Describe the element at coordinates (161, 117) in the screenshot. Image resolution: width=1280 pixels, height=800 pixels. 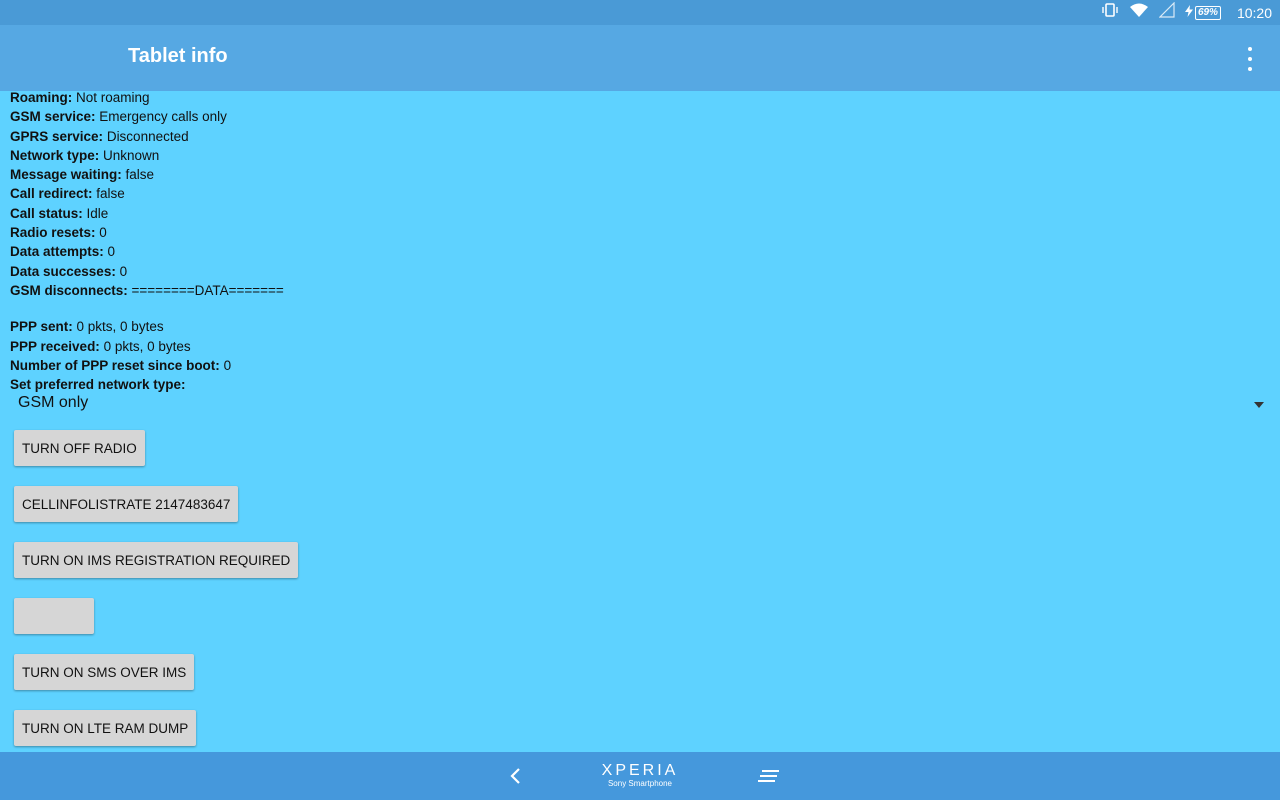
I see `info-value: Emergency calls only` at that location.